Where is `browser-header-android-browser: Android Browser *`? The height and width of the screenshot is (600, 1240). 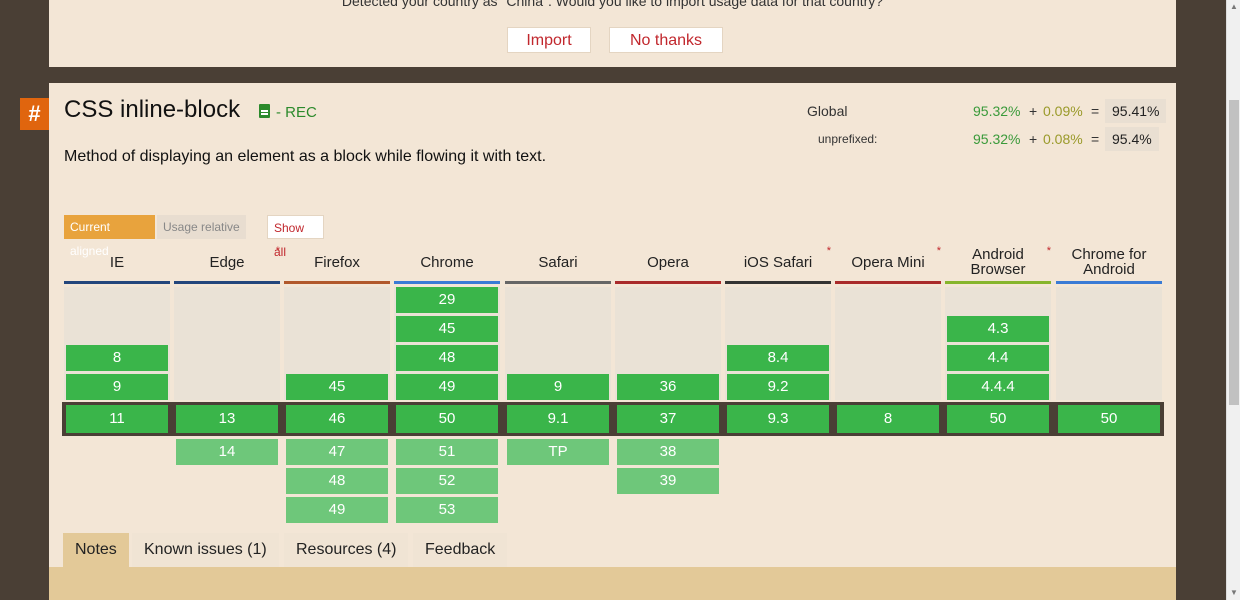 browser-header-android-browser: Android Browser * is located at coordinates (998, 262).